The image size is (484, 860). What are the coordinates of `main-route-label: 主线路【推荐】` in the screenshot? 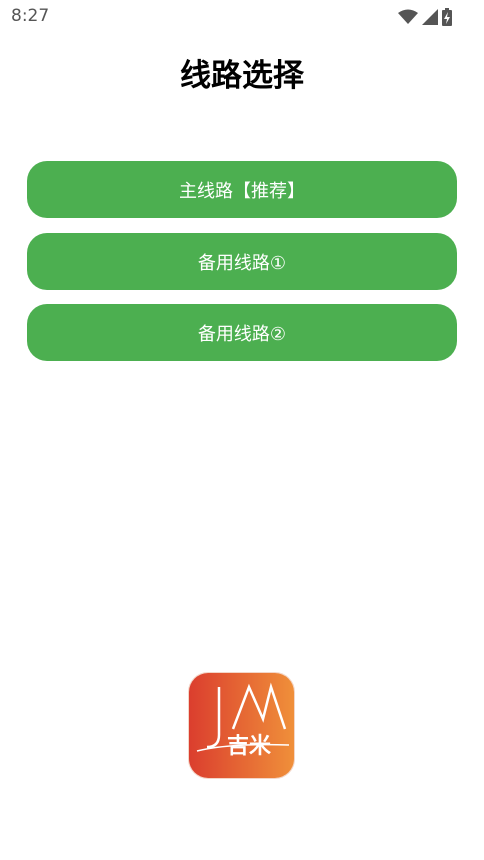 It's located at (242, 191).